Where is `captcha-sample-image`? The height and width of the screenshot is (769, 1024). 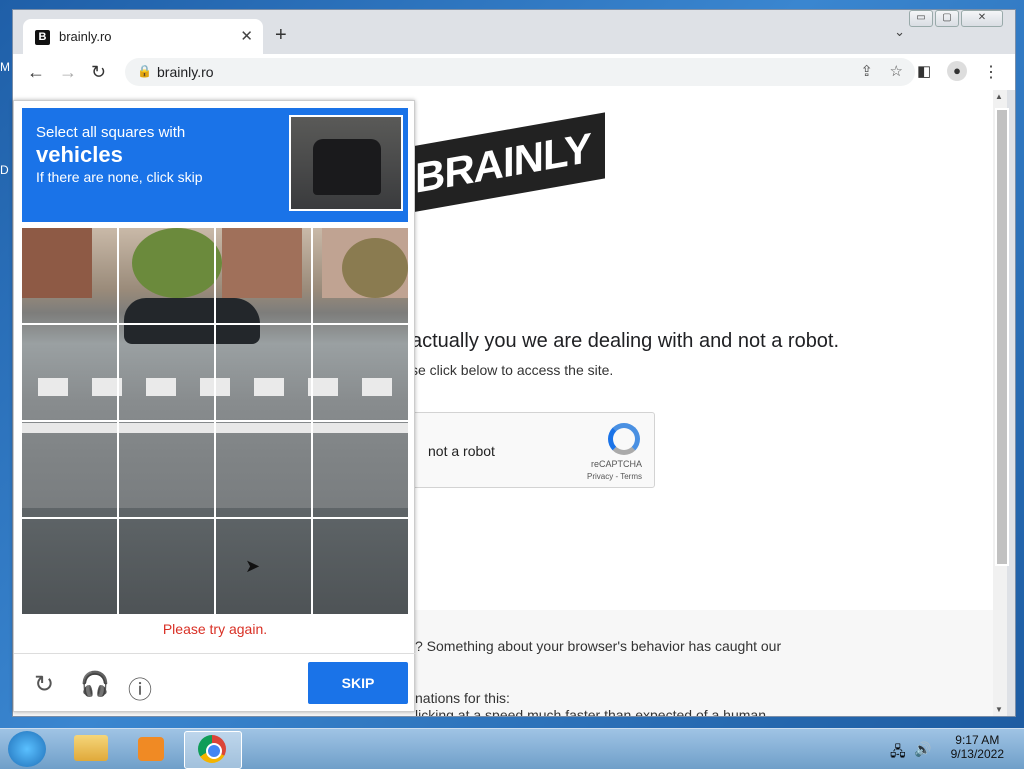 captcha-sample-image is located at coordinates (346, 163).